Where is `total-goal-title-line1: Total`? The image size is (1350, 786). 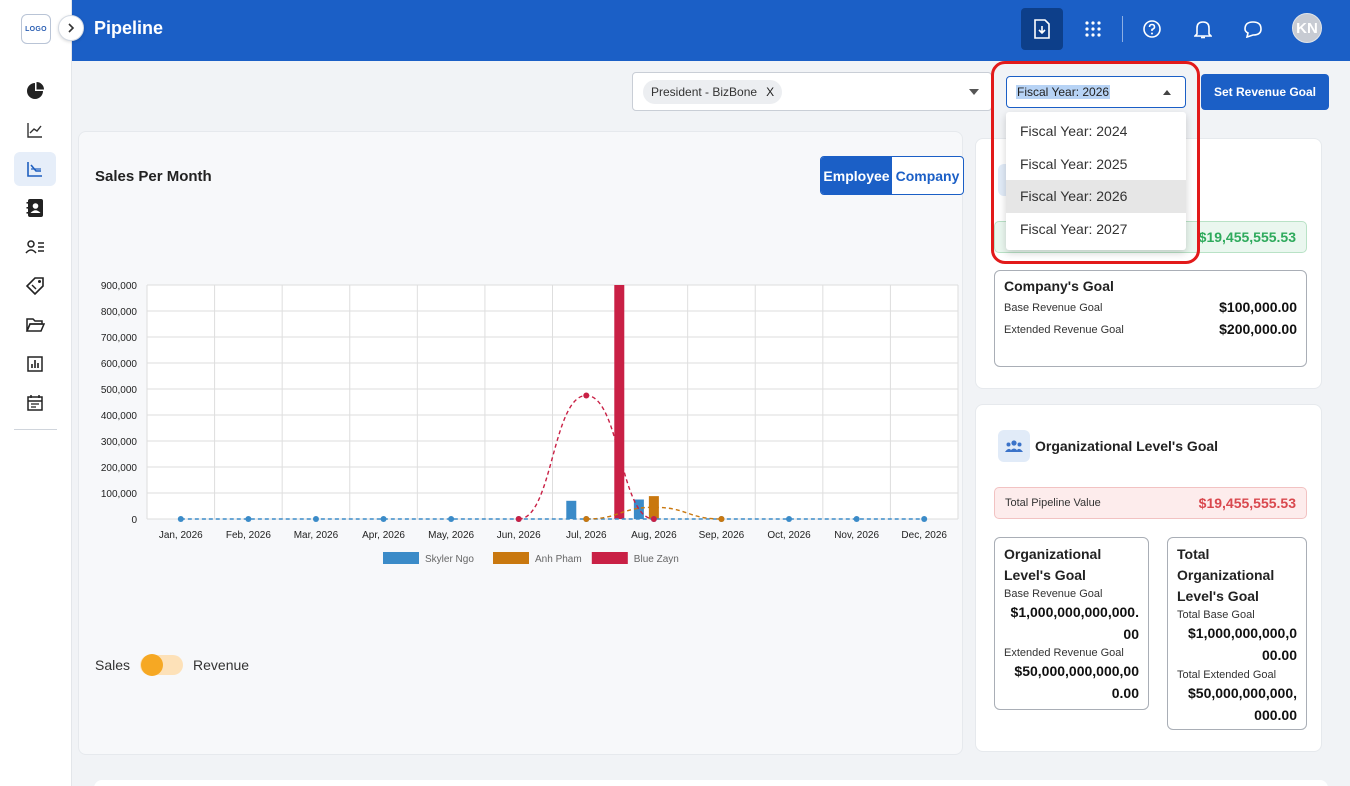
total-goal-title-line1: Total is located at coordinates (1193, 554).